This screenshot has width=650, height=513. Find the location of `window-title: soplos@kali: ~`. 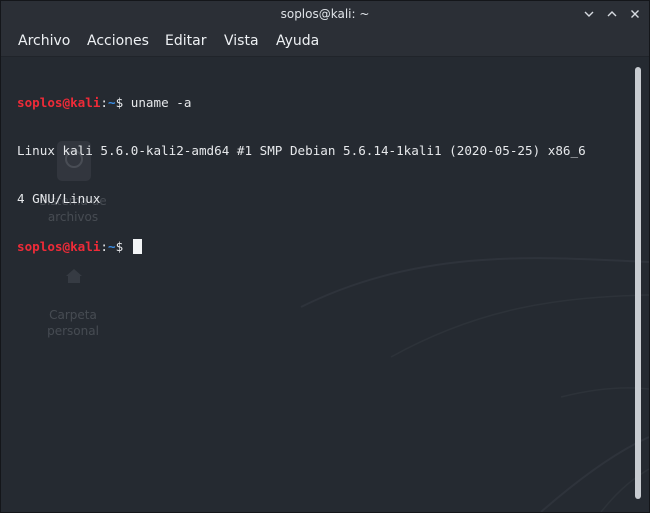

window-title: soplos@kali: ~ is located at coordinates (325, 14).